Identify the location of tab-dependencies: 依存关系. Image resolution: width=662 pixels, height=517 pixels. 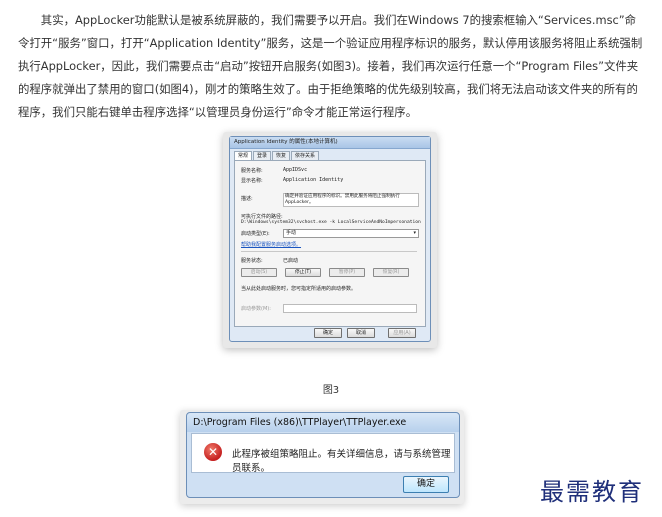
(305, 155).